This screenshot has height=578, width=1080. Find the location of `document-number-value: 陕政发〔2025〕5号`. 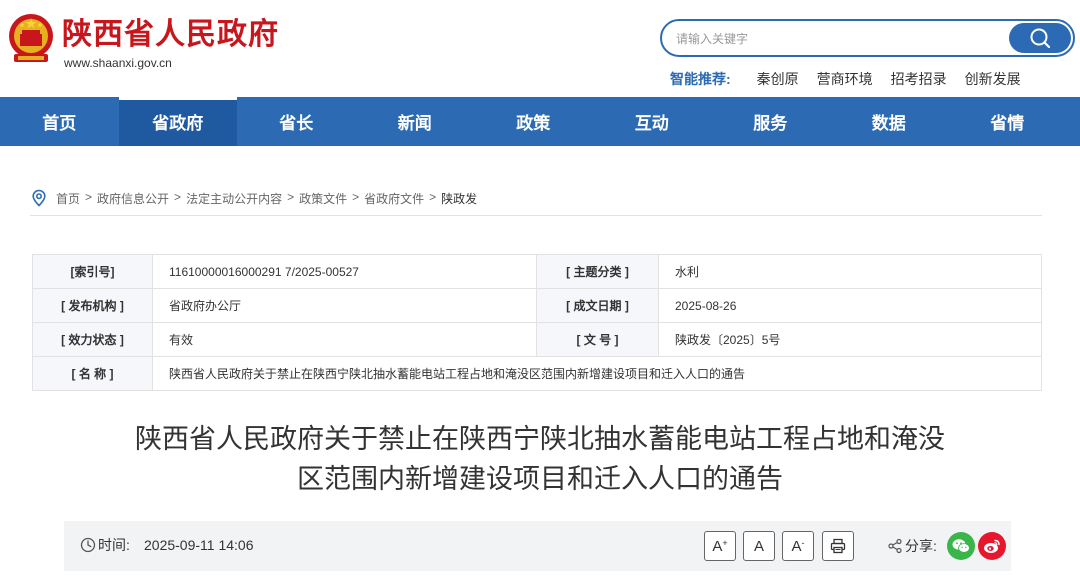

document-number-value: 陕政发〔2025〕5号 is located at coordinates (850, 339).